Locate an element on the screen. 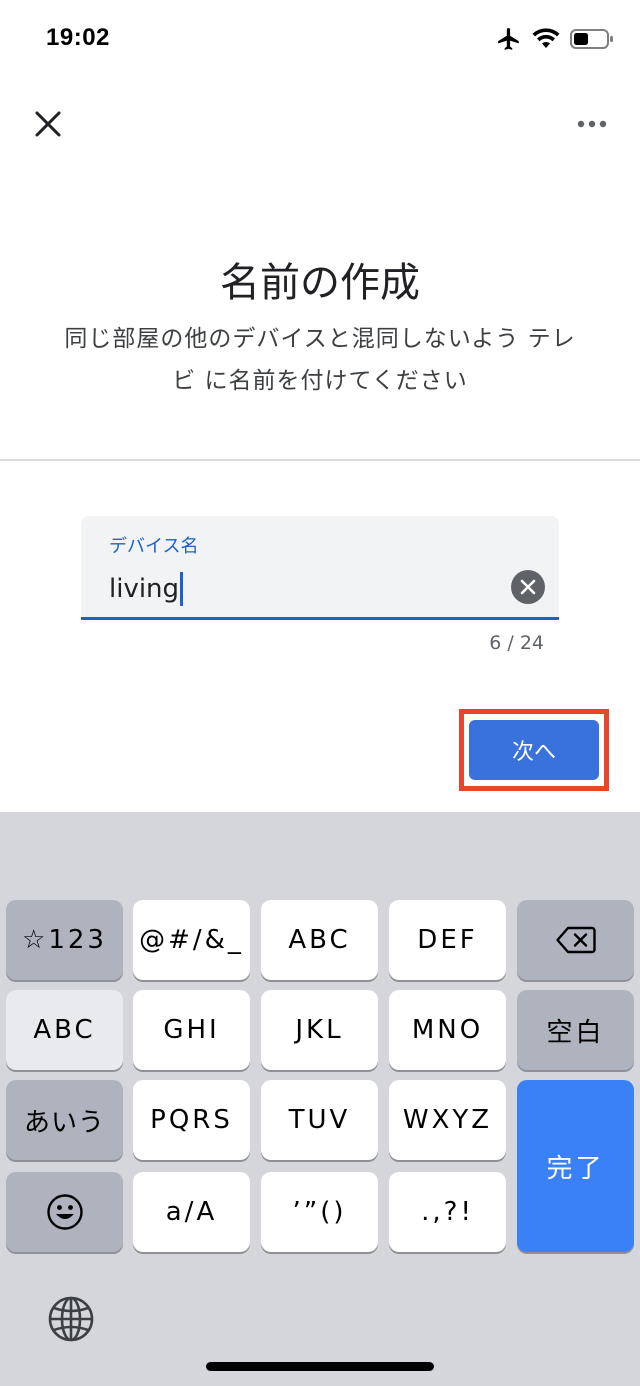  key-def: DEF is located at coordinates (447, 940).